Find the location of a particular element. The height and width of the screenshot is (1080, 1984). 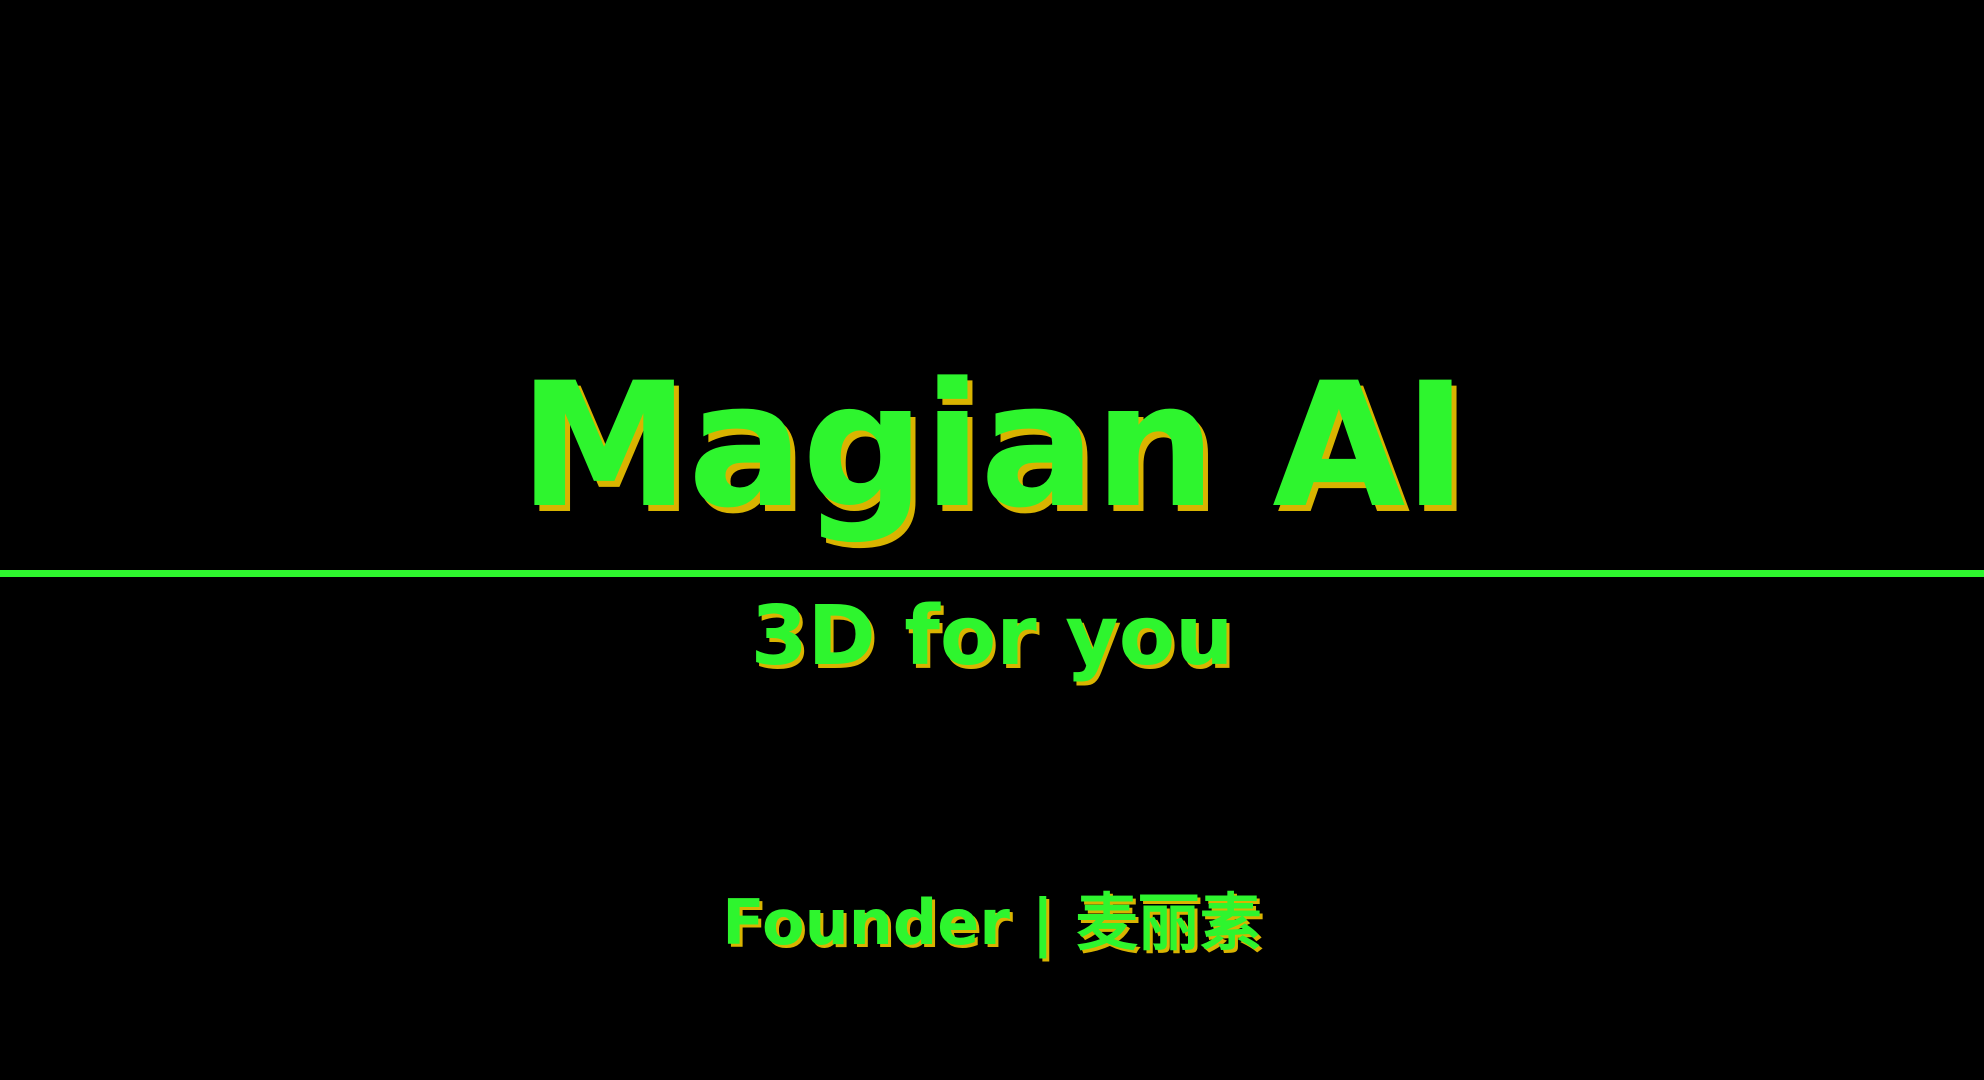

slide-title: Magian AI is located at coordinates (993, 445).